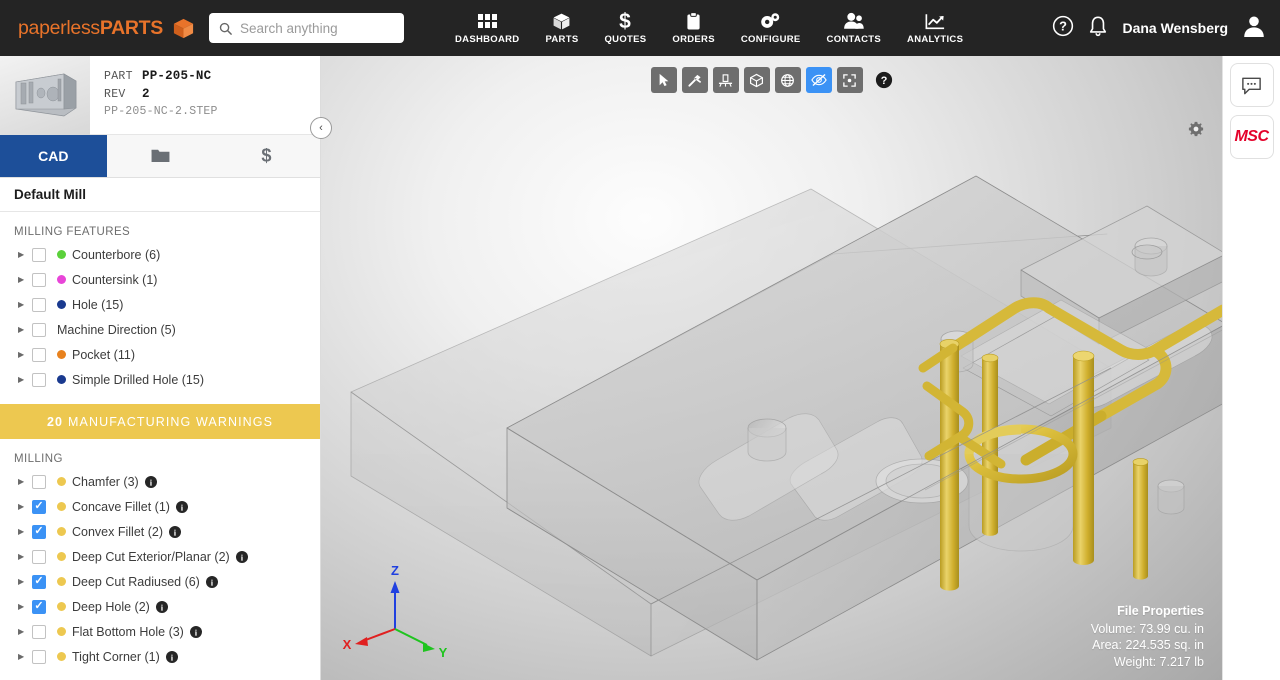 The height and width of the screenshot is (680, 1280). Describe the element at coordinates (625, 39) in the screenshot. I see `nav-label: QUOTES` at that location.